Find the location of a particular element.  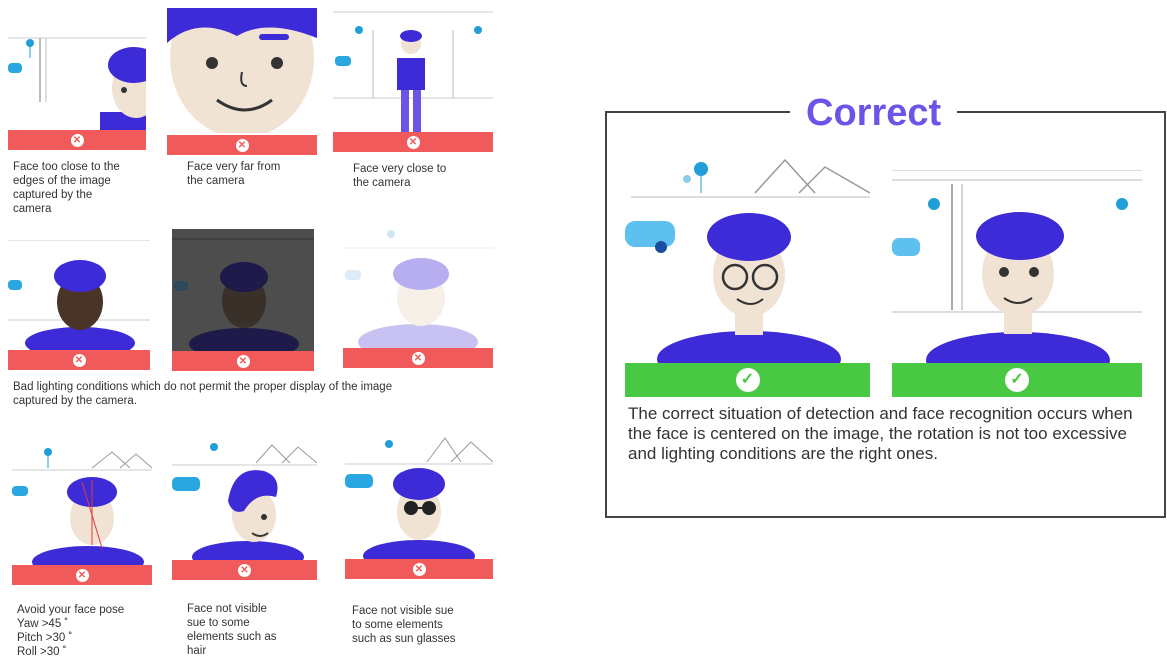

example-tile-hair-occlusion is located at coordinates (244, 497).